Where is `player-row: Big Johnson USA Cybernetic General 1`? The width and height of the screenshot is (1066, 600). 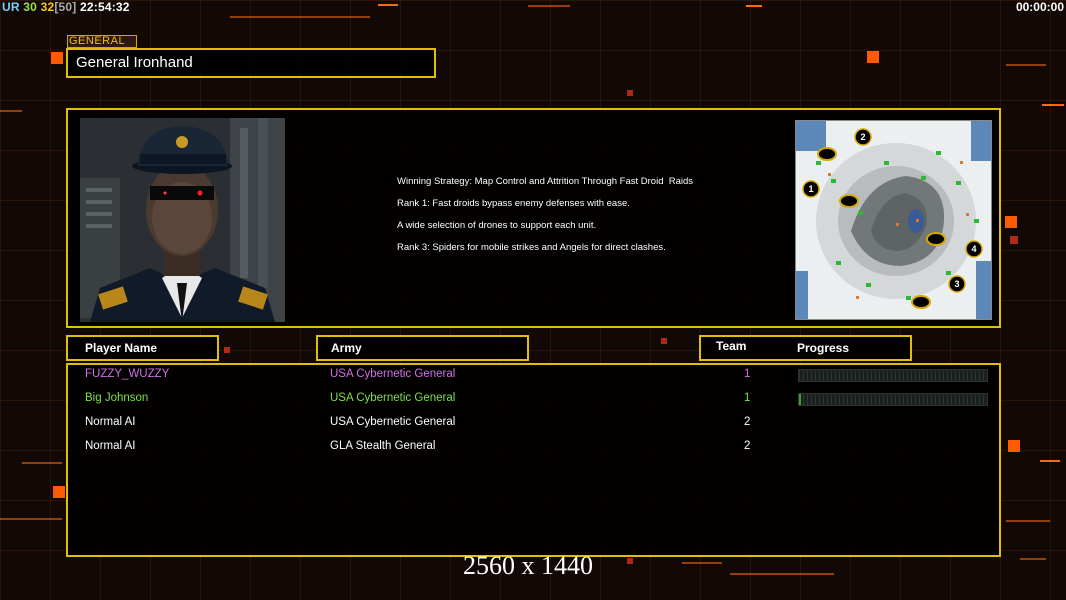 player-row: Big Johnson USA Cybernetic General 1 is located at coordinates (533, 402).